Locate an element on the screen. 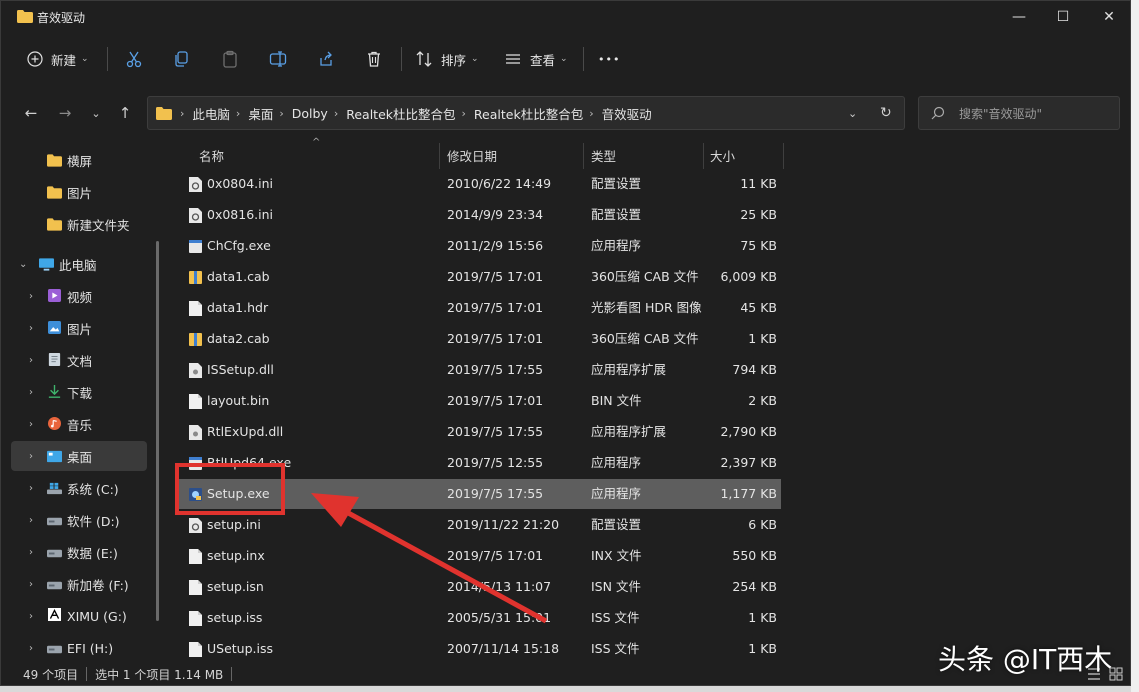 The image size is (1139, 692). more-options-button: ••• is located at coordinates (609, 59).